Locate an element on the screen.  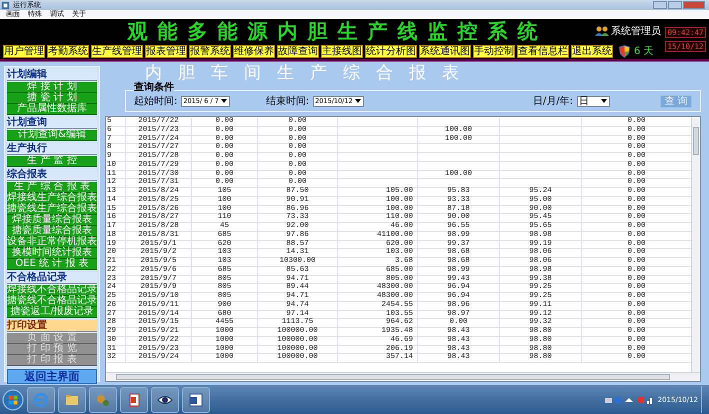
sidebar-button: 焊接线生产综合报表 is located at coordinates (52, 198).